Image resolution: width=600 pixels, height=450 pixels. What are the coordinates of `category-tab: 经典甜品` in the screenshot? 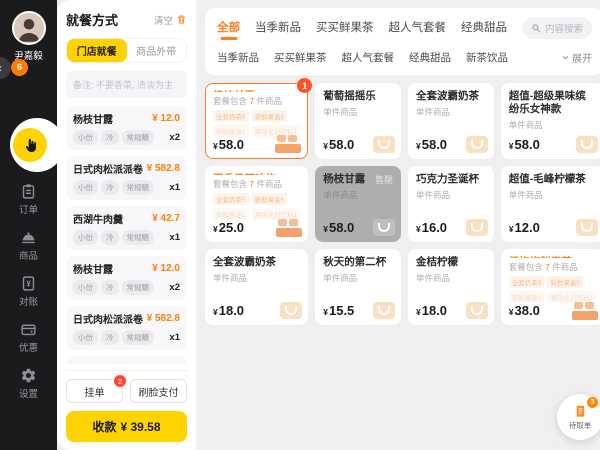 It's located at (484, 28).